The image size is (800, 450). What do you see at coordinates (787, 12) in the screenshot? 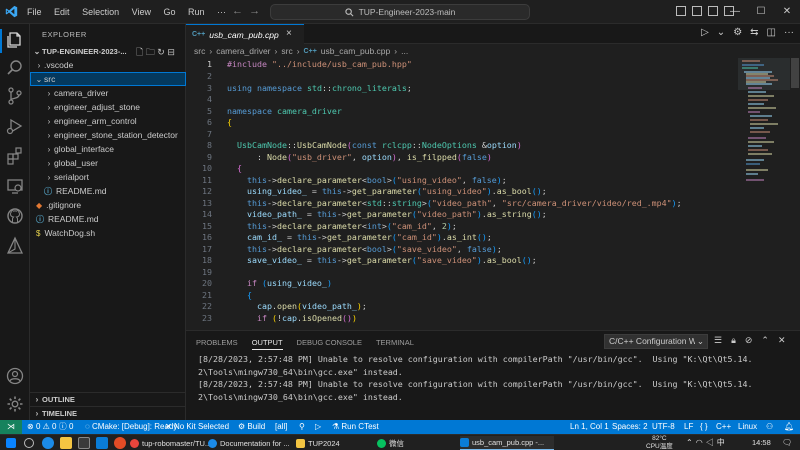
I see `close-window-icon: ✕` at bounding box center [787, 12].